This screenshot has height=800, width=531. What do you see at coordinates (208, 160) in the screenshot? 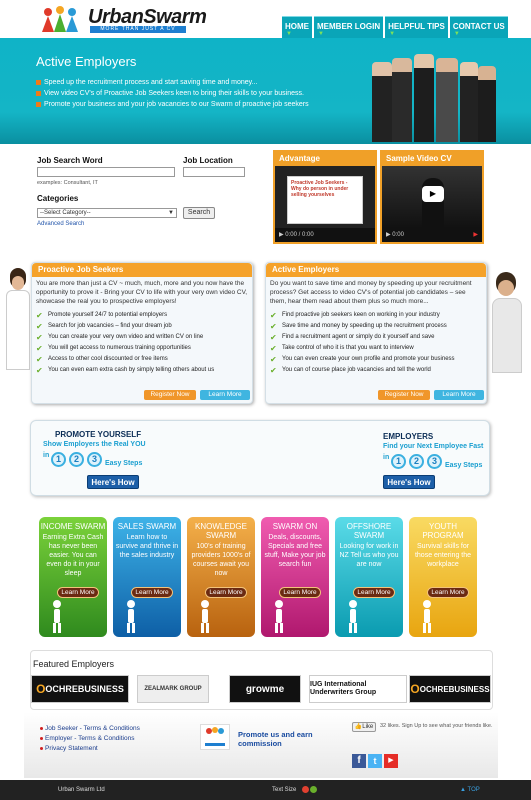
I see `location-label: Job Location` at bounding box center [208, 160].